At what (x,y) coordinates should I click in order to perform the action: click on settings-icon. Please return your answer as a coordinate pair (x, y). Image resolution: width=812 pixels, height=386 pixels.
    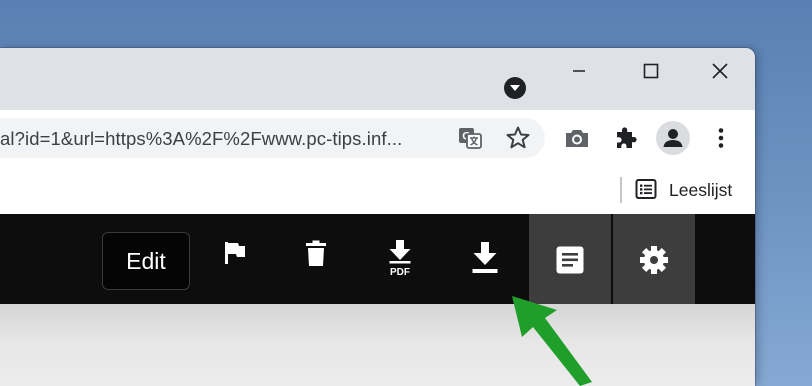
    Looking at the image, I should click on (654, 260).